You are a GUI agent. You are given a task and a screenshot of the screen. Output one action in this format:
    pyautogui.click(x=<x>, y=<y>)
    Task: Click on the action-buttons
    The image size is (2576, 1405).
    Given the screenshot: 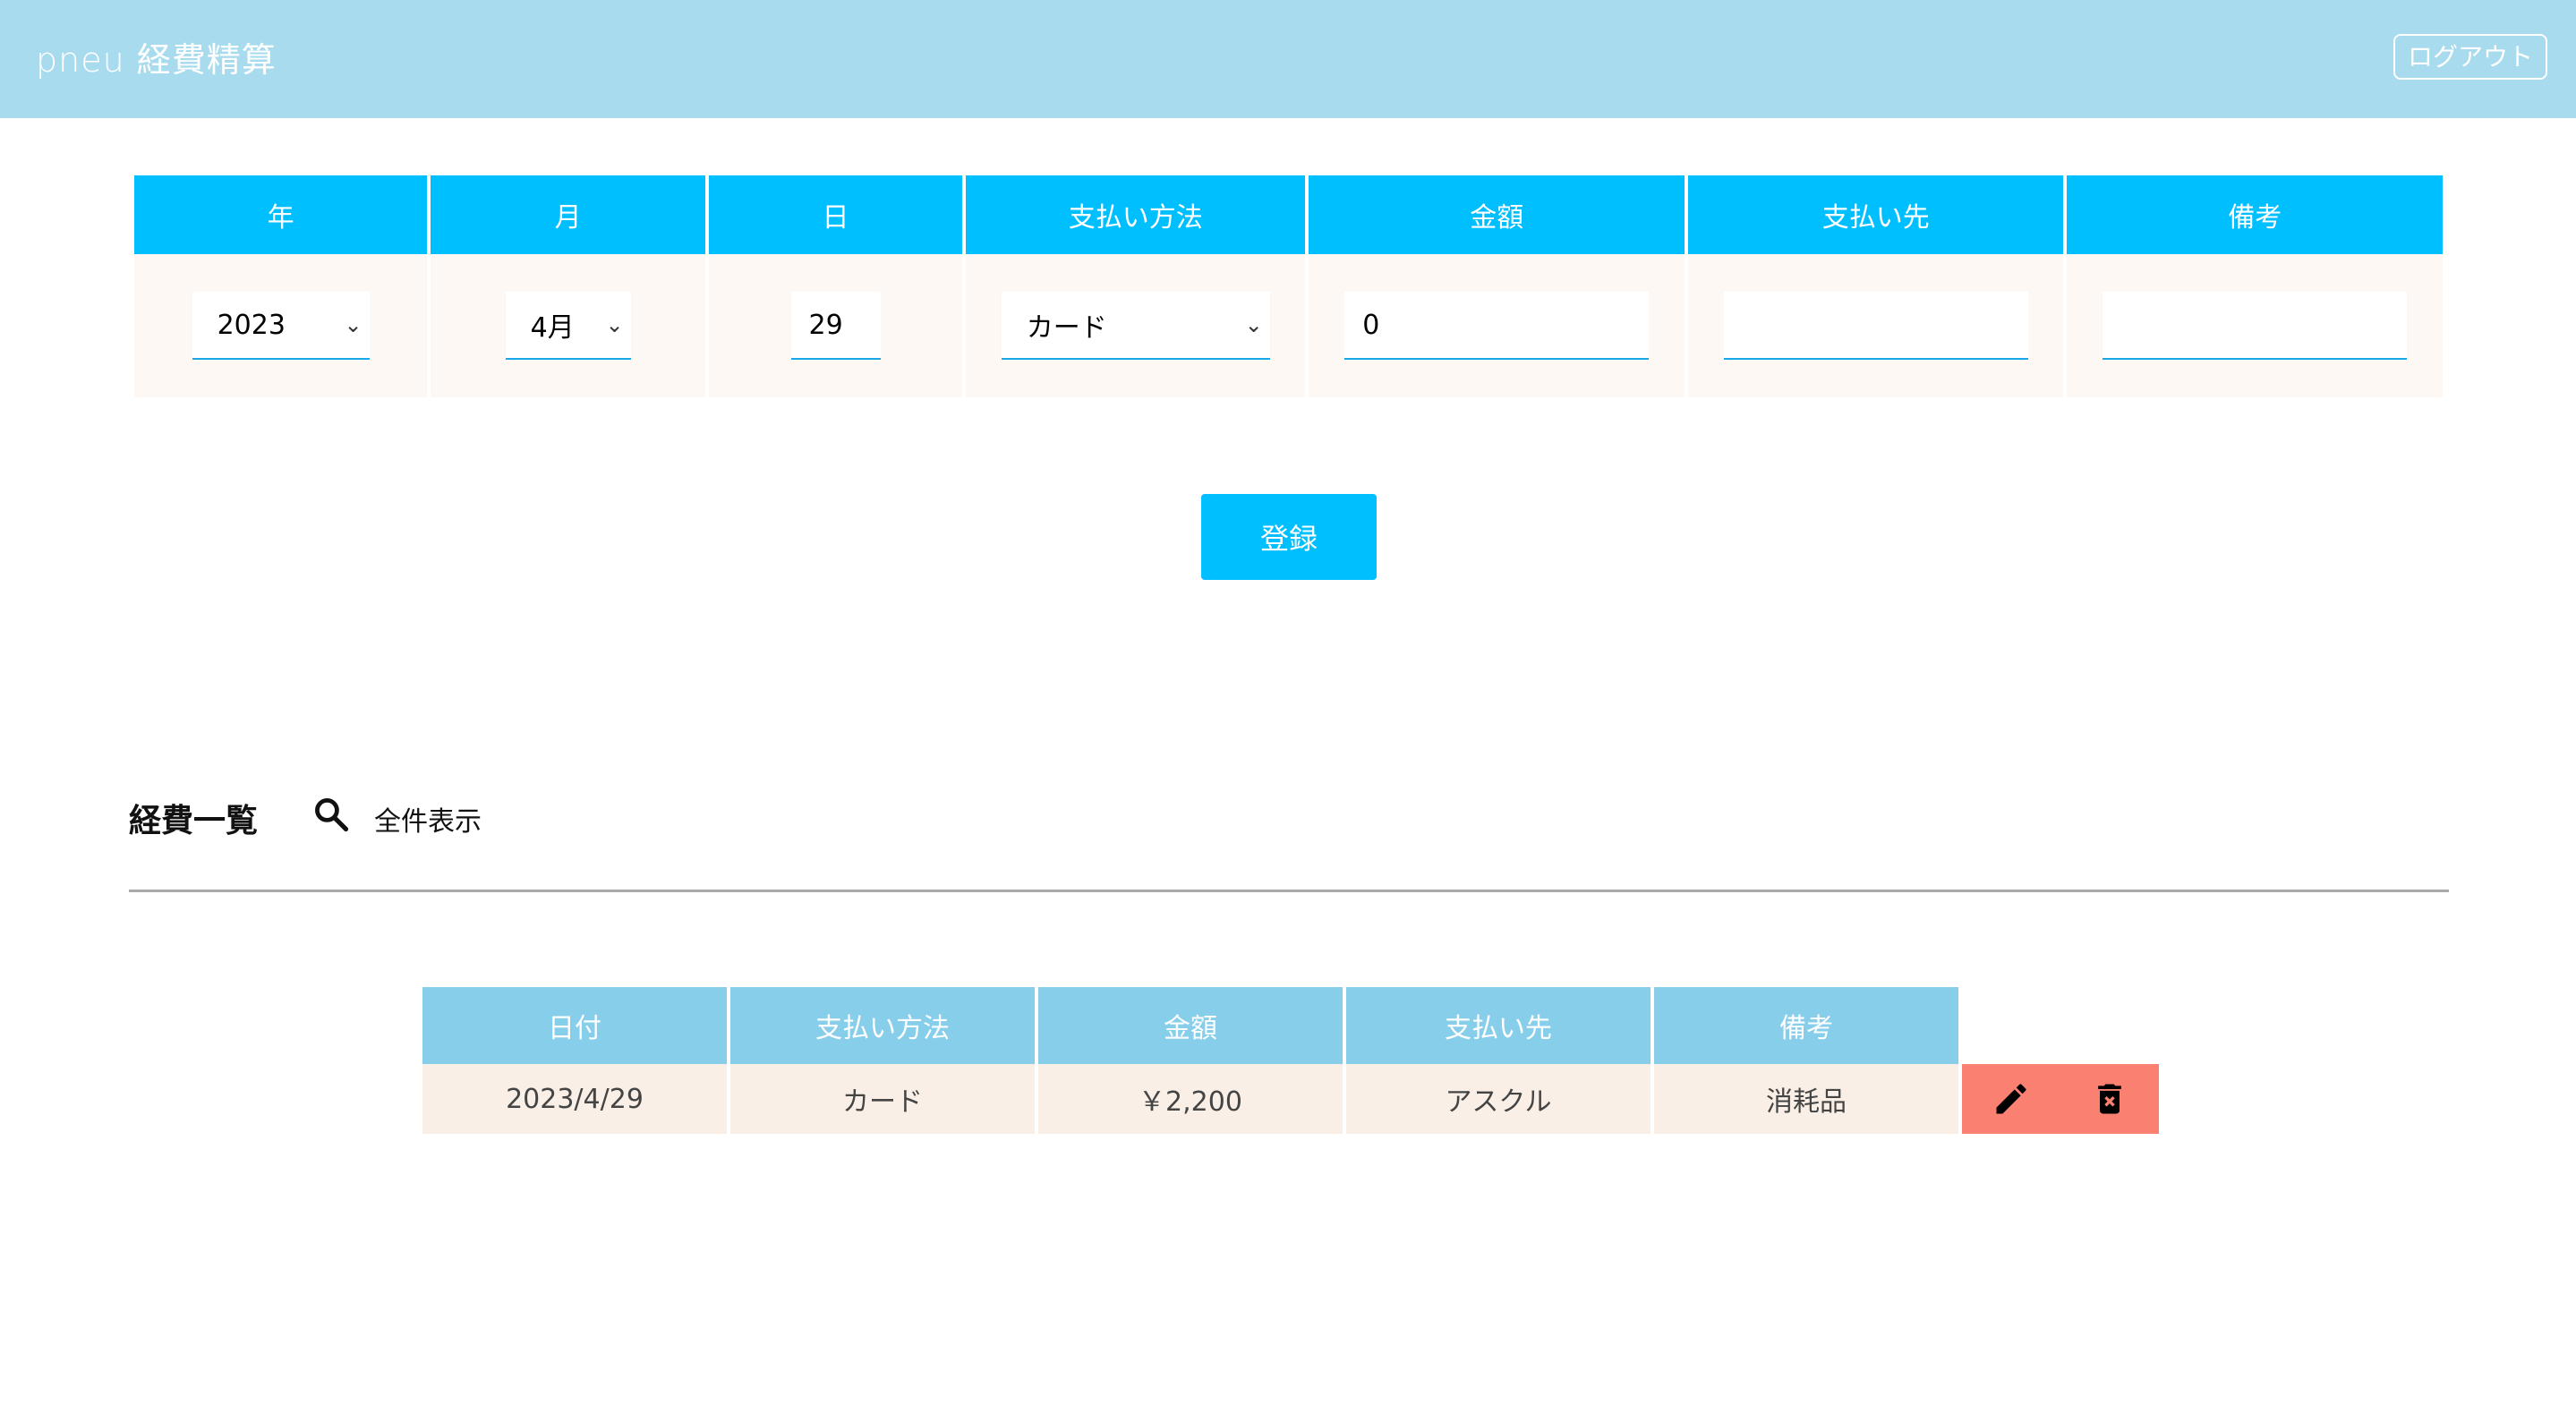 What is the action you would take?
    pyautogui.click(x=2060, y=1099)
    